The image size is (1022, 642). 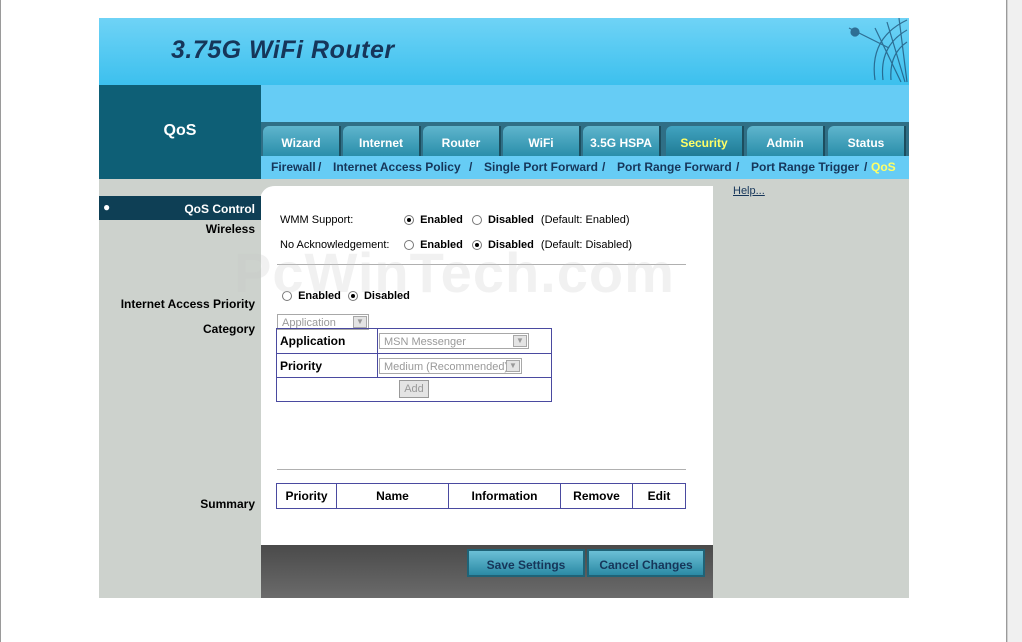 What do you see at coordinates (397, 167) in the screenshot?
I see `subtab-internet-access-policy: Internet Access Policy` at bounding box center [397, 167].